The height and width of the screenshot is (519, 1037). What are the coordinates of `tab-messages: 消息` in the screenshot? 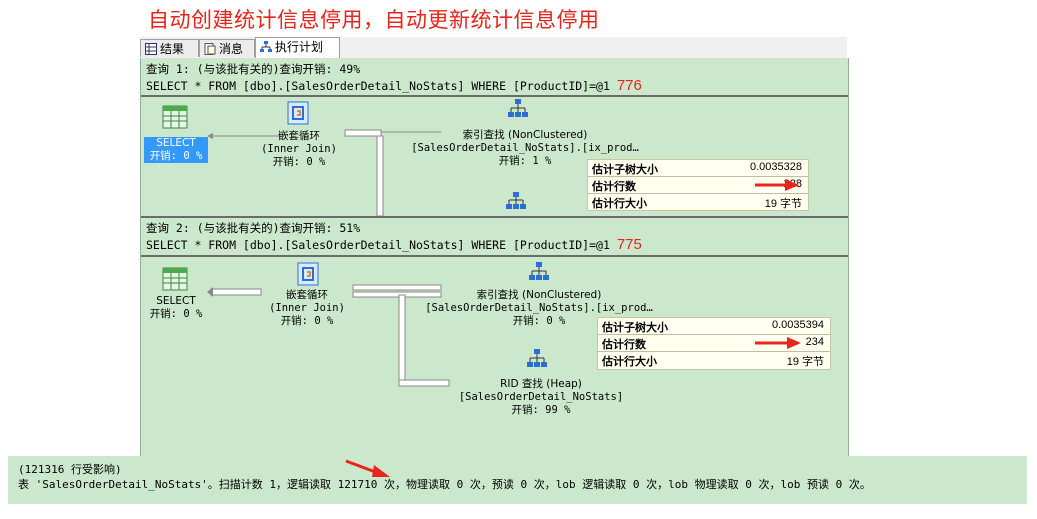 It's located at (227, 48).